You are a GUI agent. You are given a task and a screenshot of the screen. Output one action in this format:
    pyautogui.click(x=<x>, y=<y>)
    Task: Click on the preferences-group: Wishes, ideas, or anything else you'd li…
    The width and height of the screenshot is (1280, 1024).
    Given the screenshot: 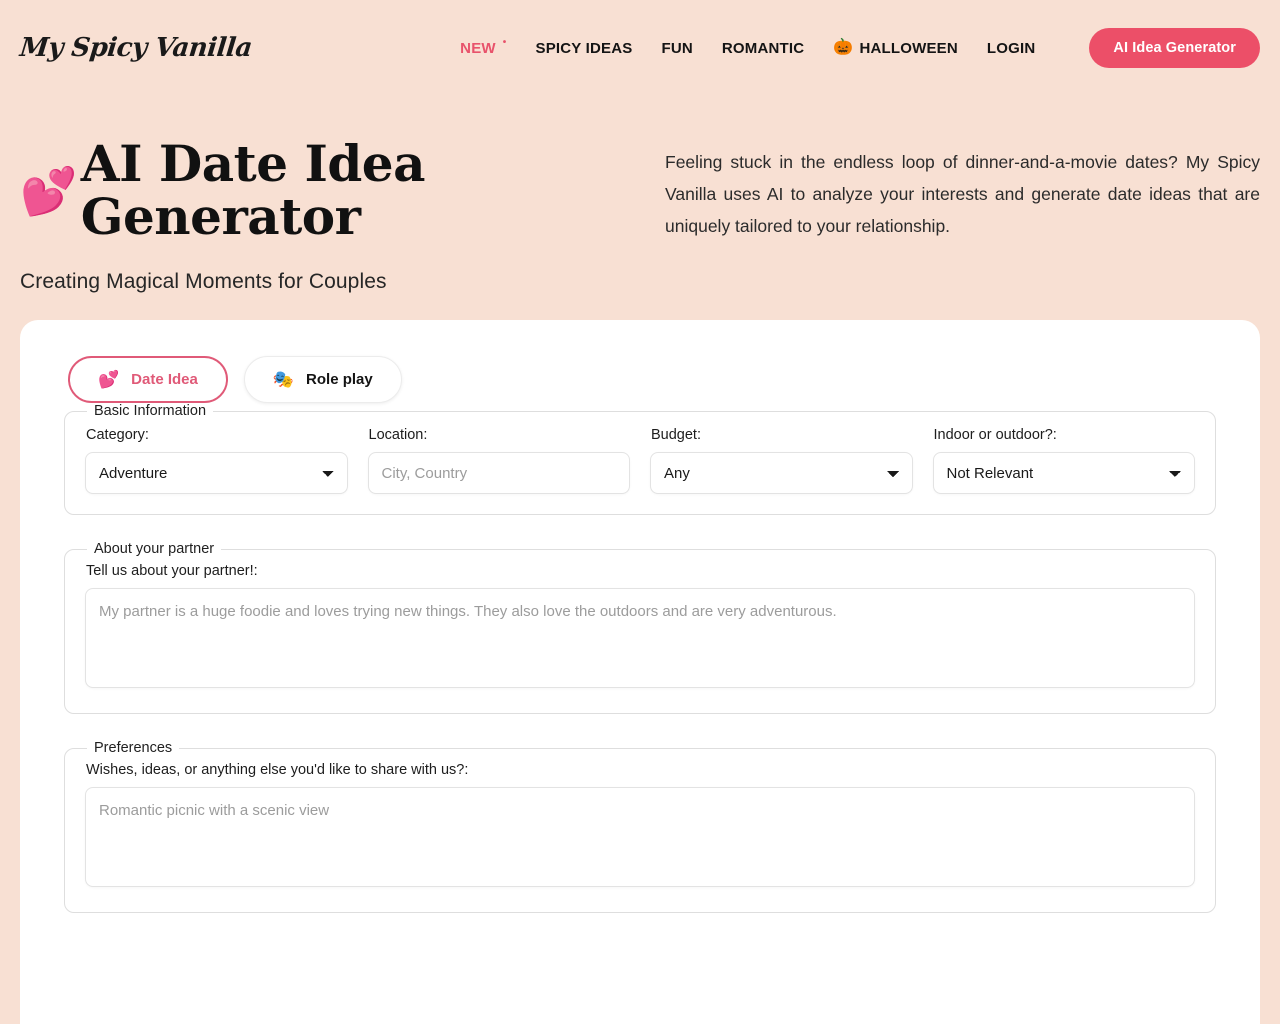 What is the action you would take?
    pyautogui.click(x=640, y=824)
    